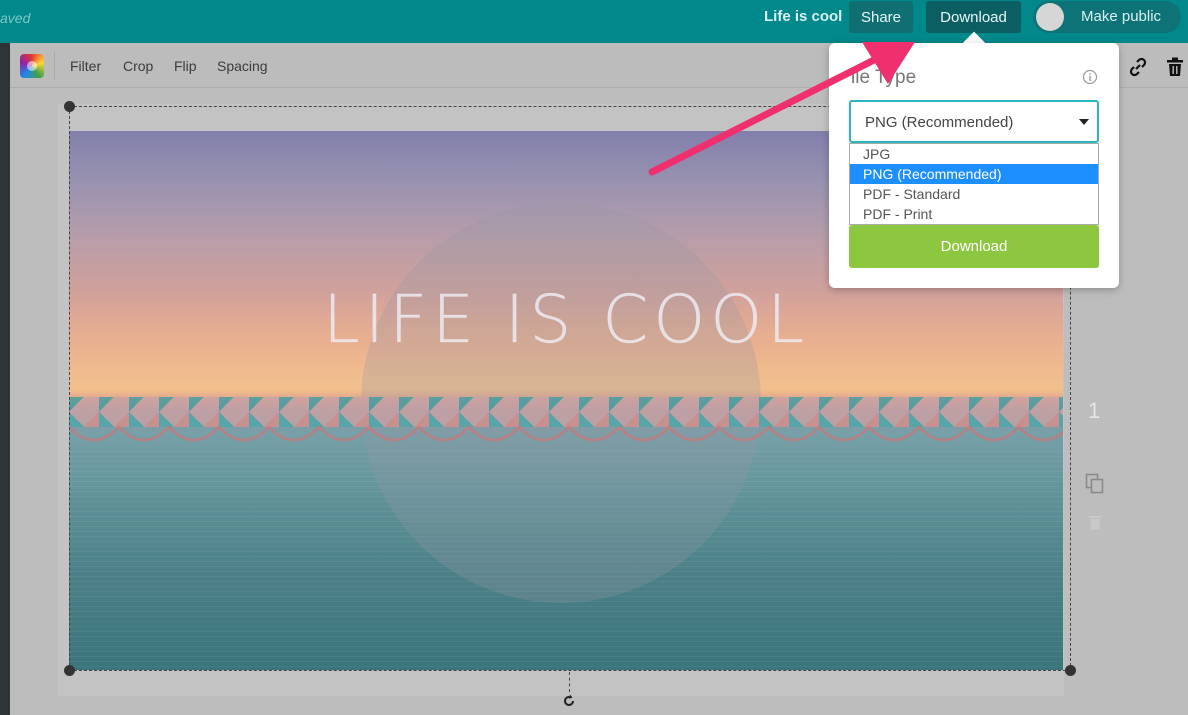 This screenshot has width=1188, height=715. Describe the element at coordinates (138, 66) in the screenshot. I see `crop-button: Crop` at that location.